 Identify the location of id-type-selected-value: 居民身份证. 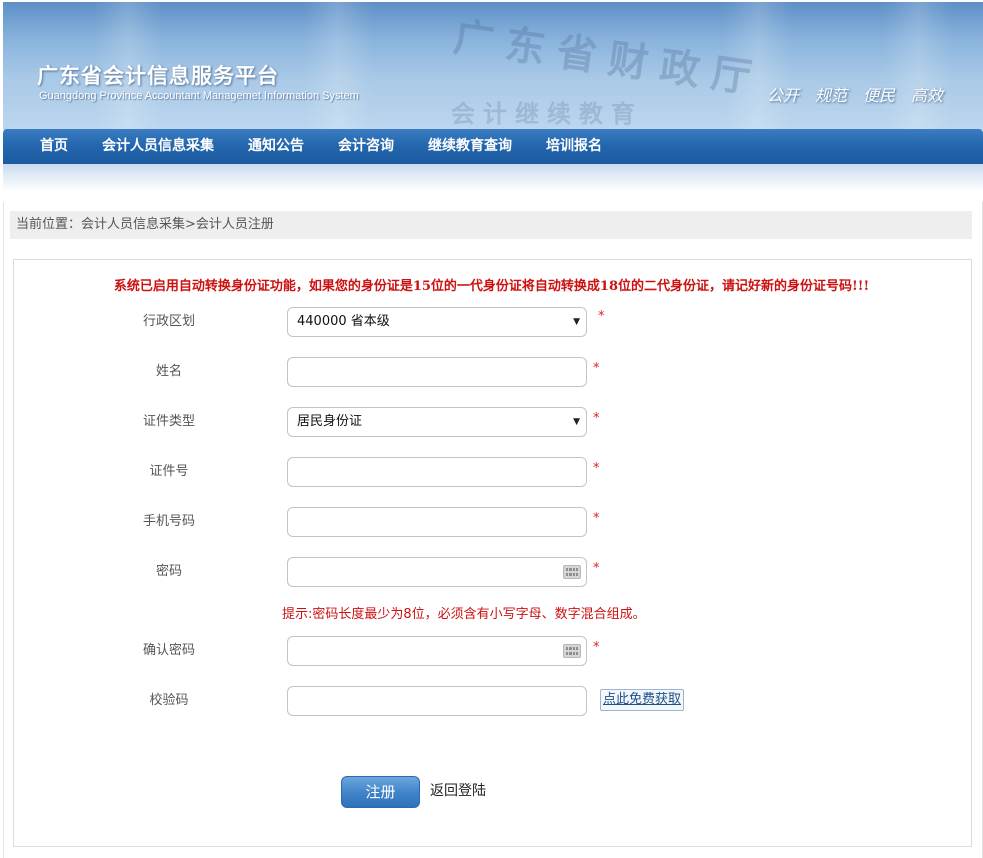
(330, 421).